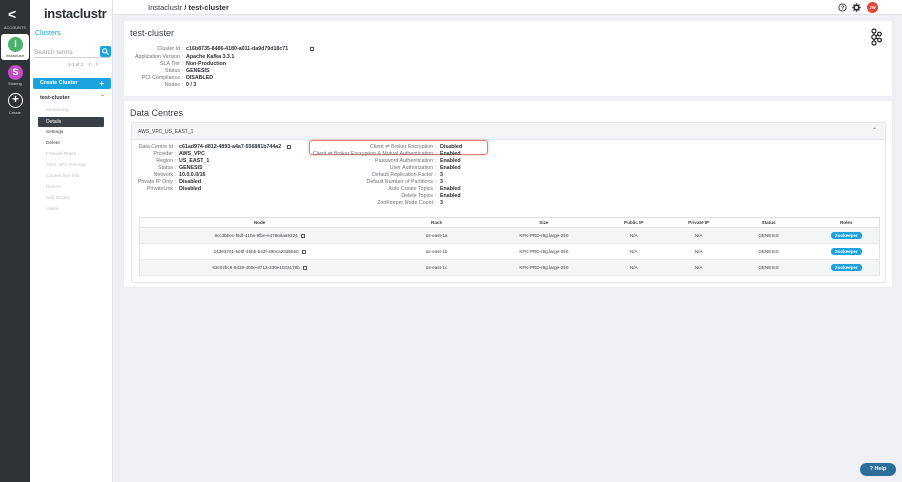 This screenshot has width=902, height=482. Describe the element at coordinates (450, 154) in the screenshot. I see `mutual-authentication-value: Enabled` at that location.